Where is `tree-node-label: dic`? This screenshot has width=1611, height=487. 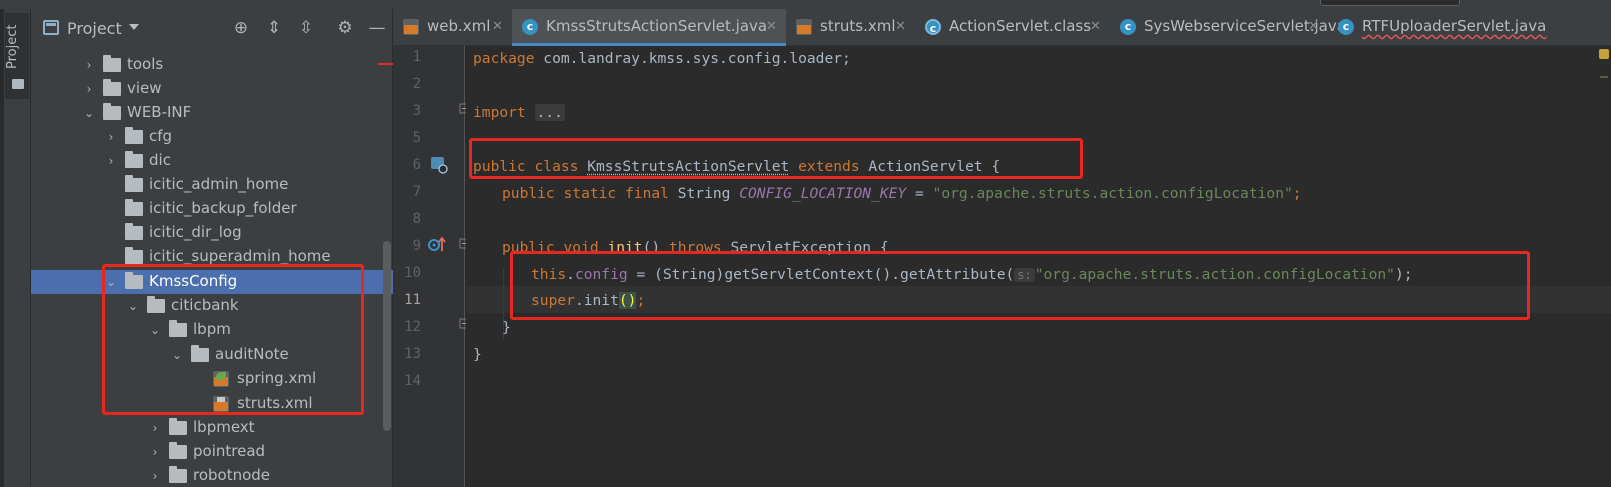
tree-node-label: dic is located at coordinates (160, 160).